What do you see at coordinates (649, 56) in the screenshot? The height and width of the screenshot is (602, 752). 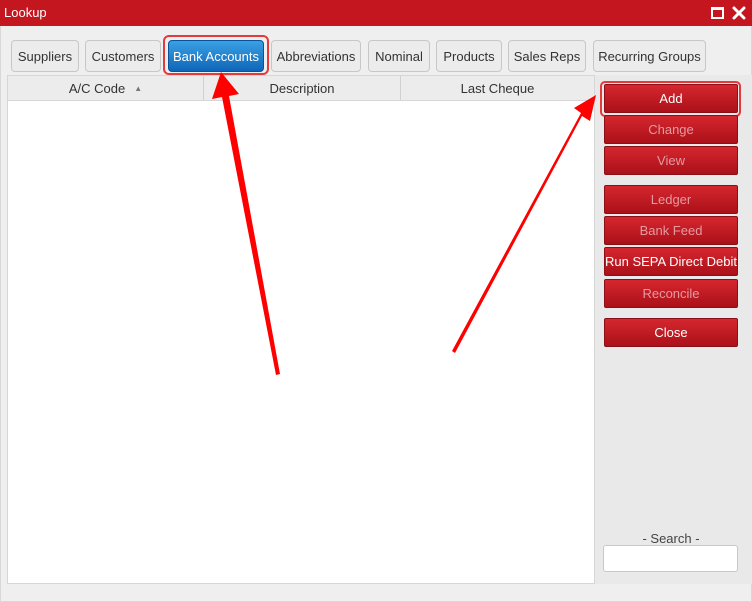 I see `tab-recurring-groups: Recurring Groups` at bounding box center [649, 56].